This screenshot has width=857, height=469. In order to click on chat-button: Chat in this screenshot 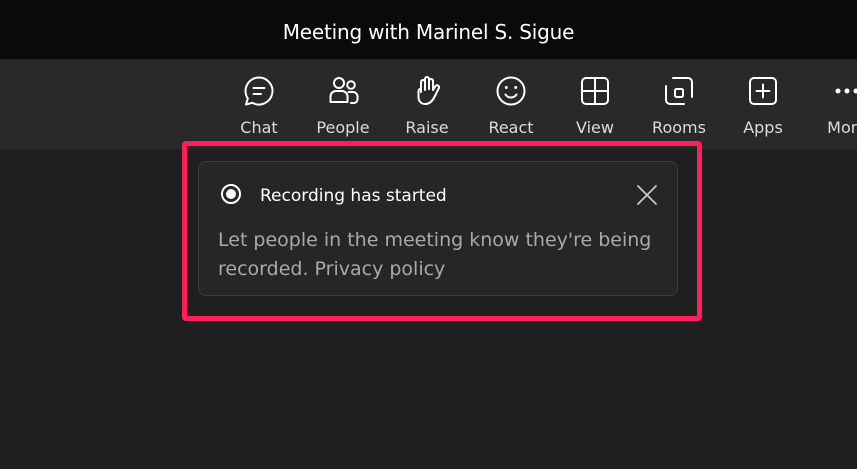, I will do `click(259, 106)`.